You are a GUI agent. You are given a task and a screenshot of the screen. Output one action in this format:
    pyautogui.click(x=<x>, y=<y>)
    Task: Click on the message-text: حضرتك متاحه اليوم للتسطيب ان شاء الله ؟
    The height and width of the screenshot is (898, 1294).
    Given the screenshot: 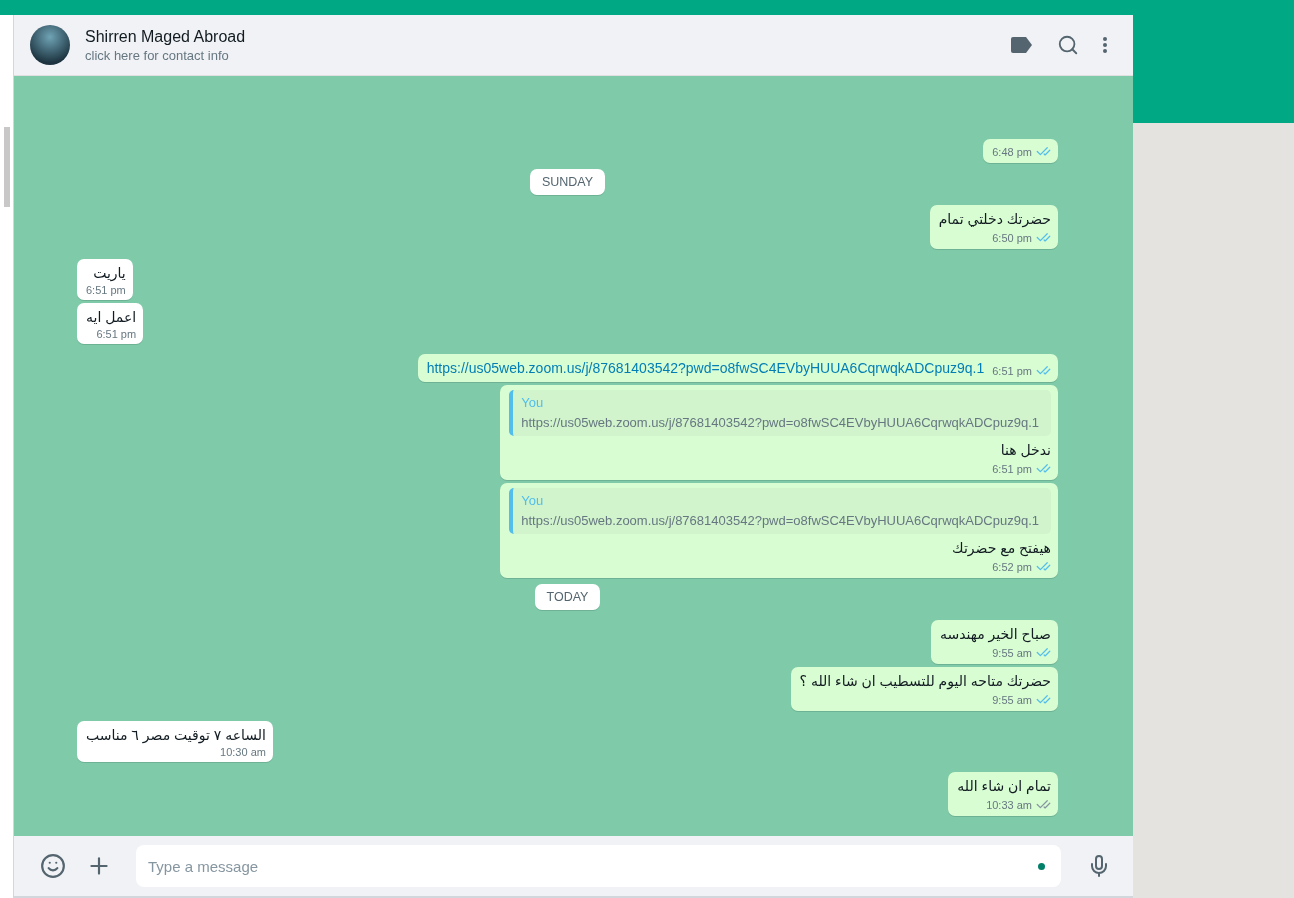 What is the action you would take?
    pyautogui.click(x=925, y=681)
    